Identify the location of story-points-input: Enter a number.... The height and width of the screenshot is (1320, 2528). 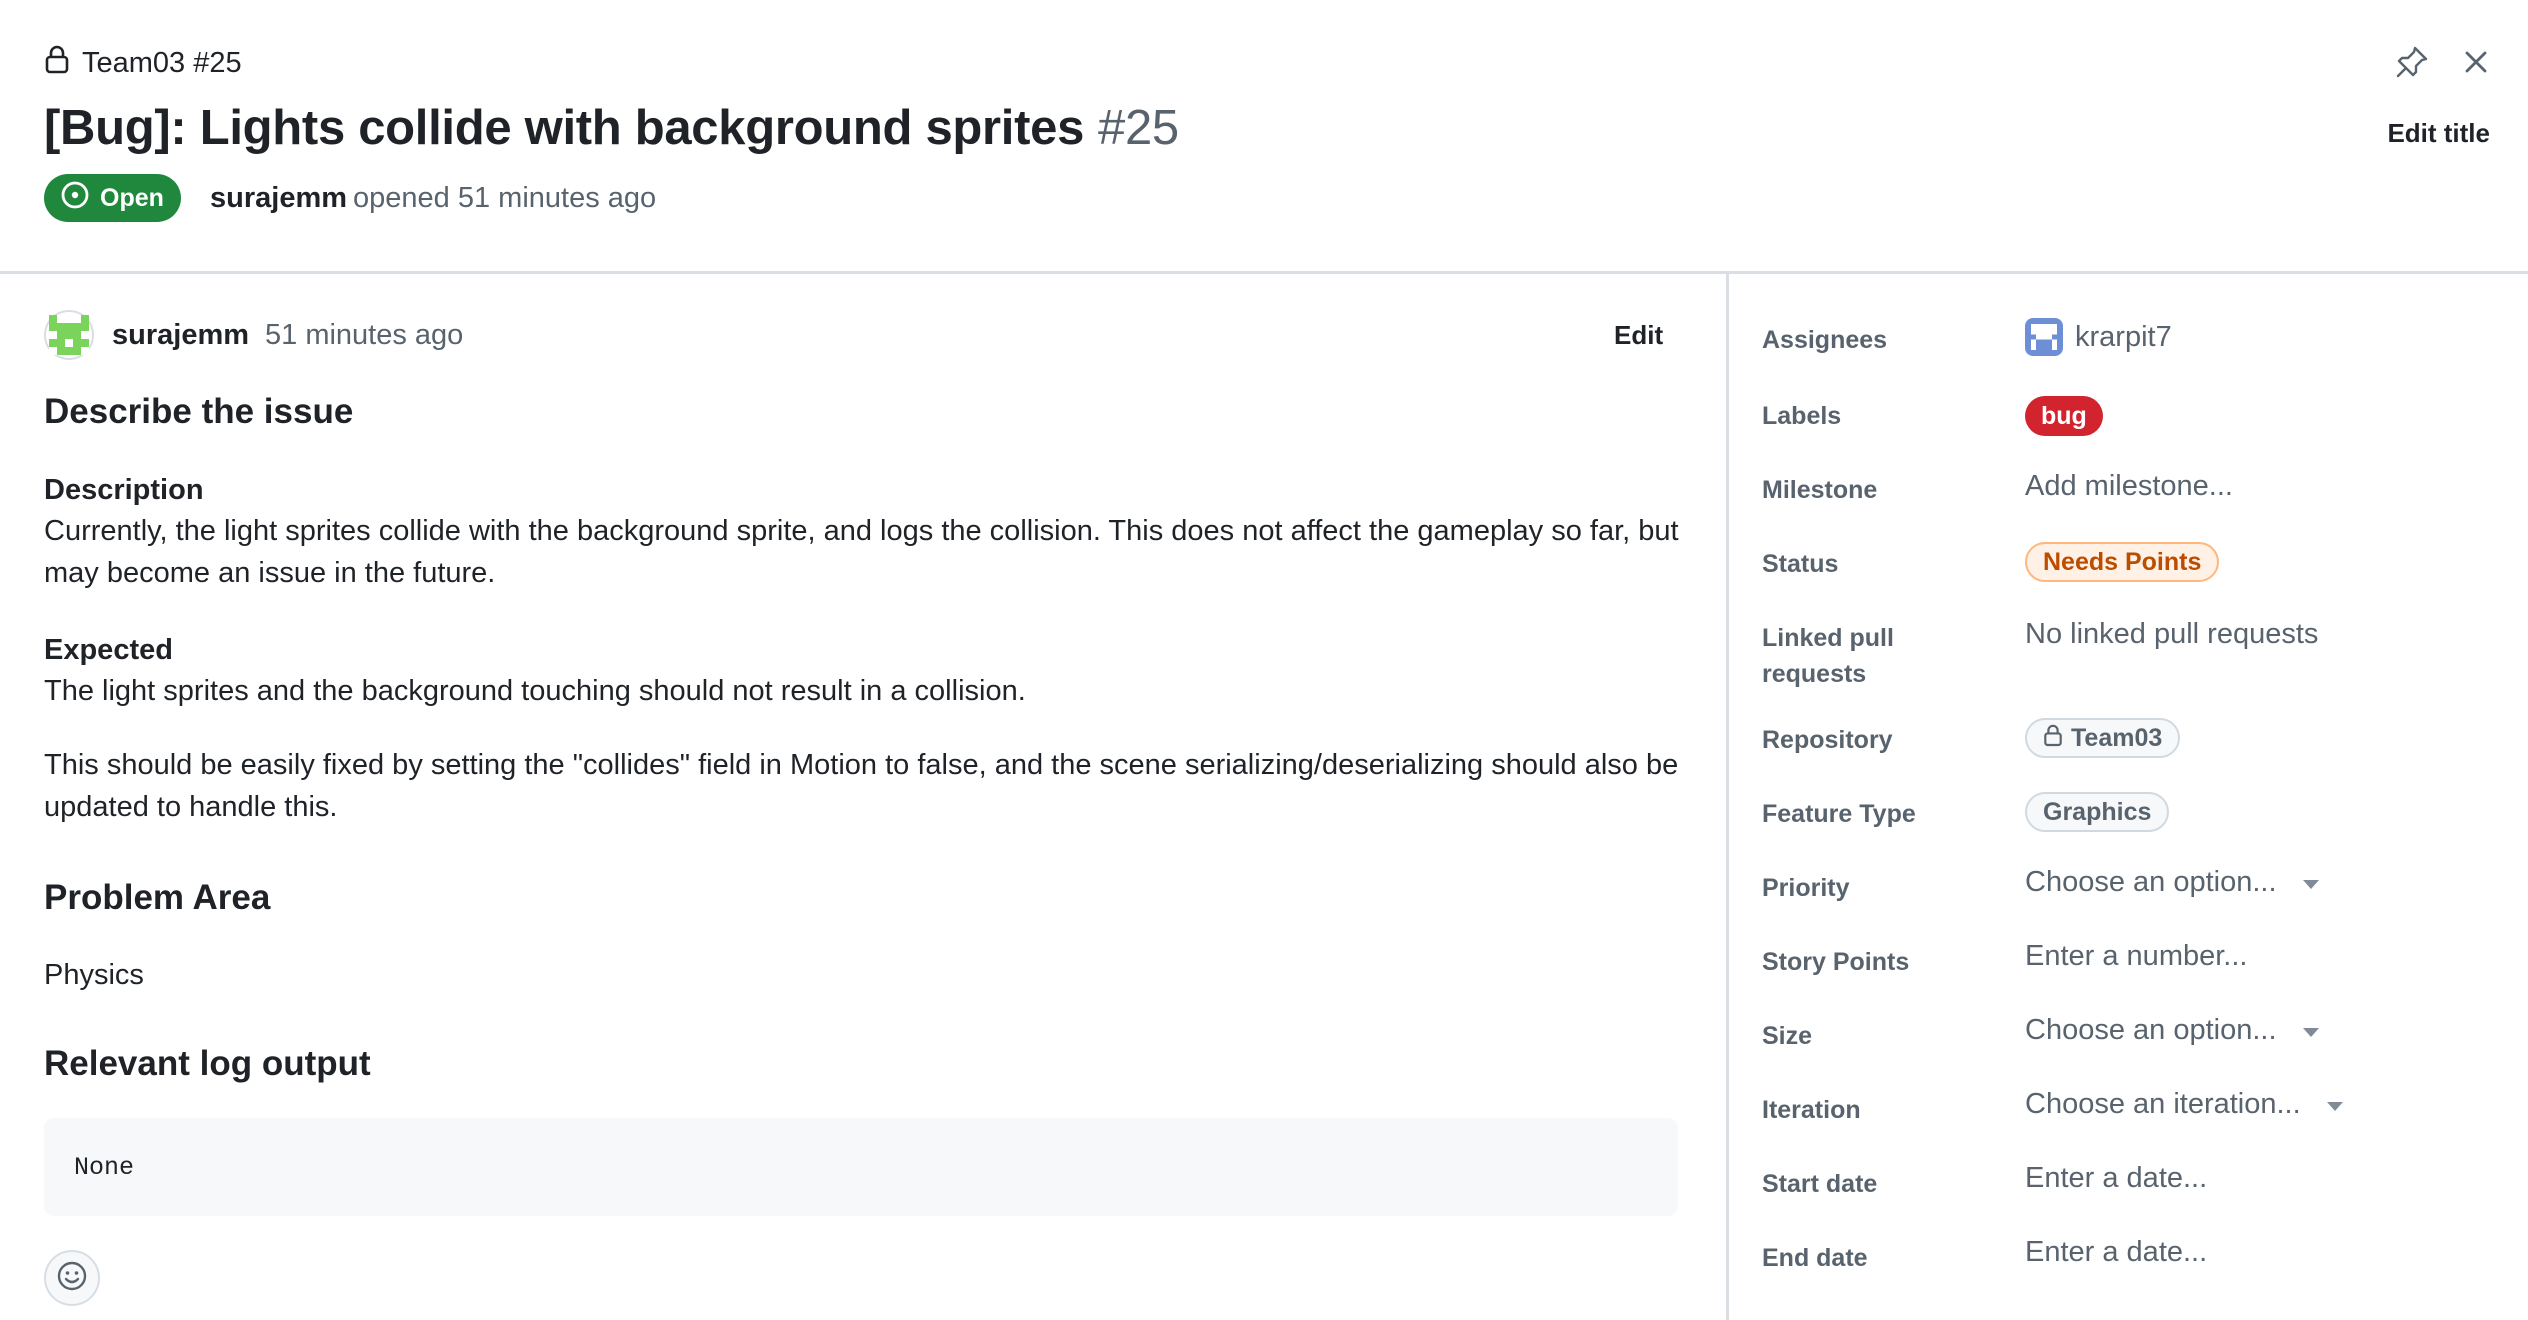
(2136, 956).